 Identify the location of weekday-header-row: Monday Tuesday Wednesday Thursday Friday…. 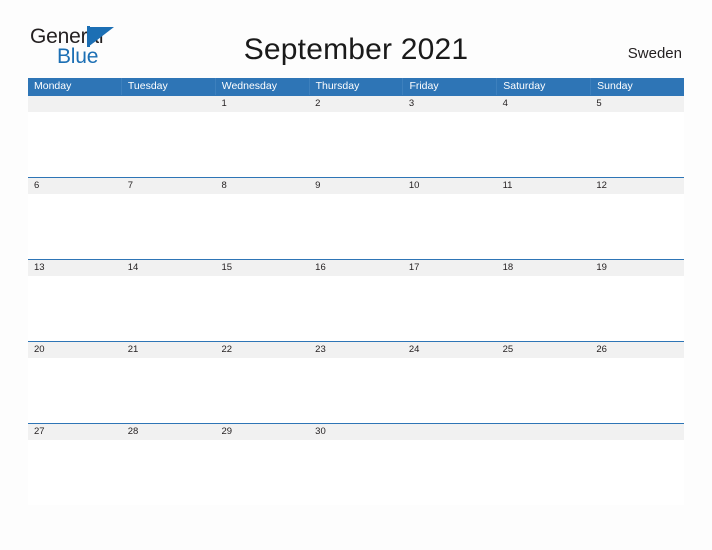
(356, 86).